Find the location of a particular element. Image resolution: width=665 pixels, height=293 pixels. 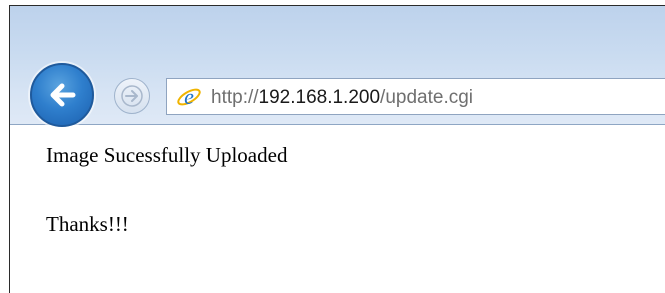

back-button is located at coordinates (62, 95).